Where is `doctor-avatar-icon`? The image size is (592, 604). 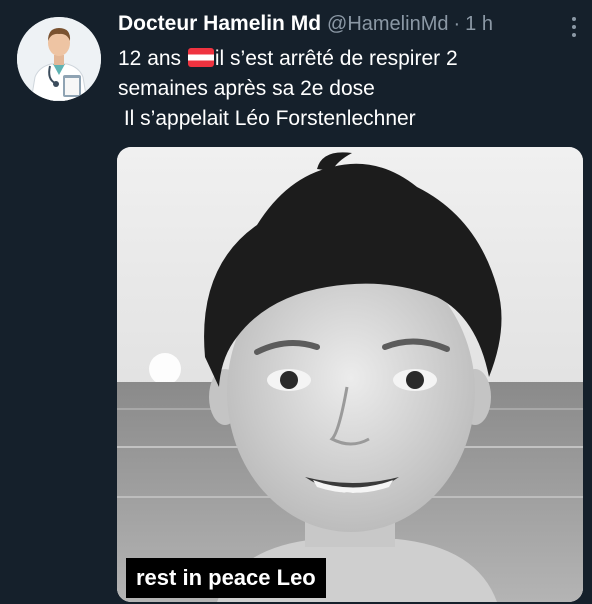
doctor-avatar-icon is located at coordinates (59, 59).